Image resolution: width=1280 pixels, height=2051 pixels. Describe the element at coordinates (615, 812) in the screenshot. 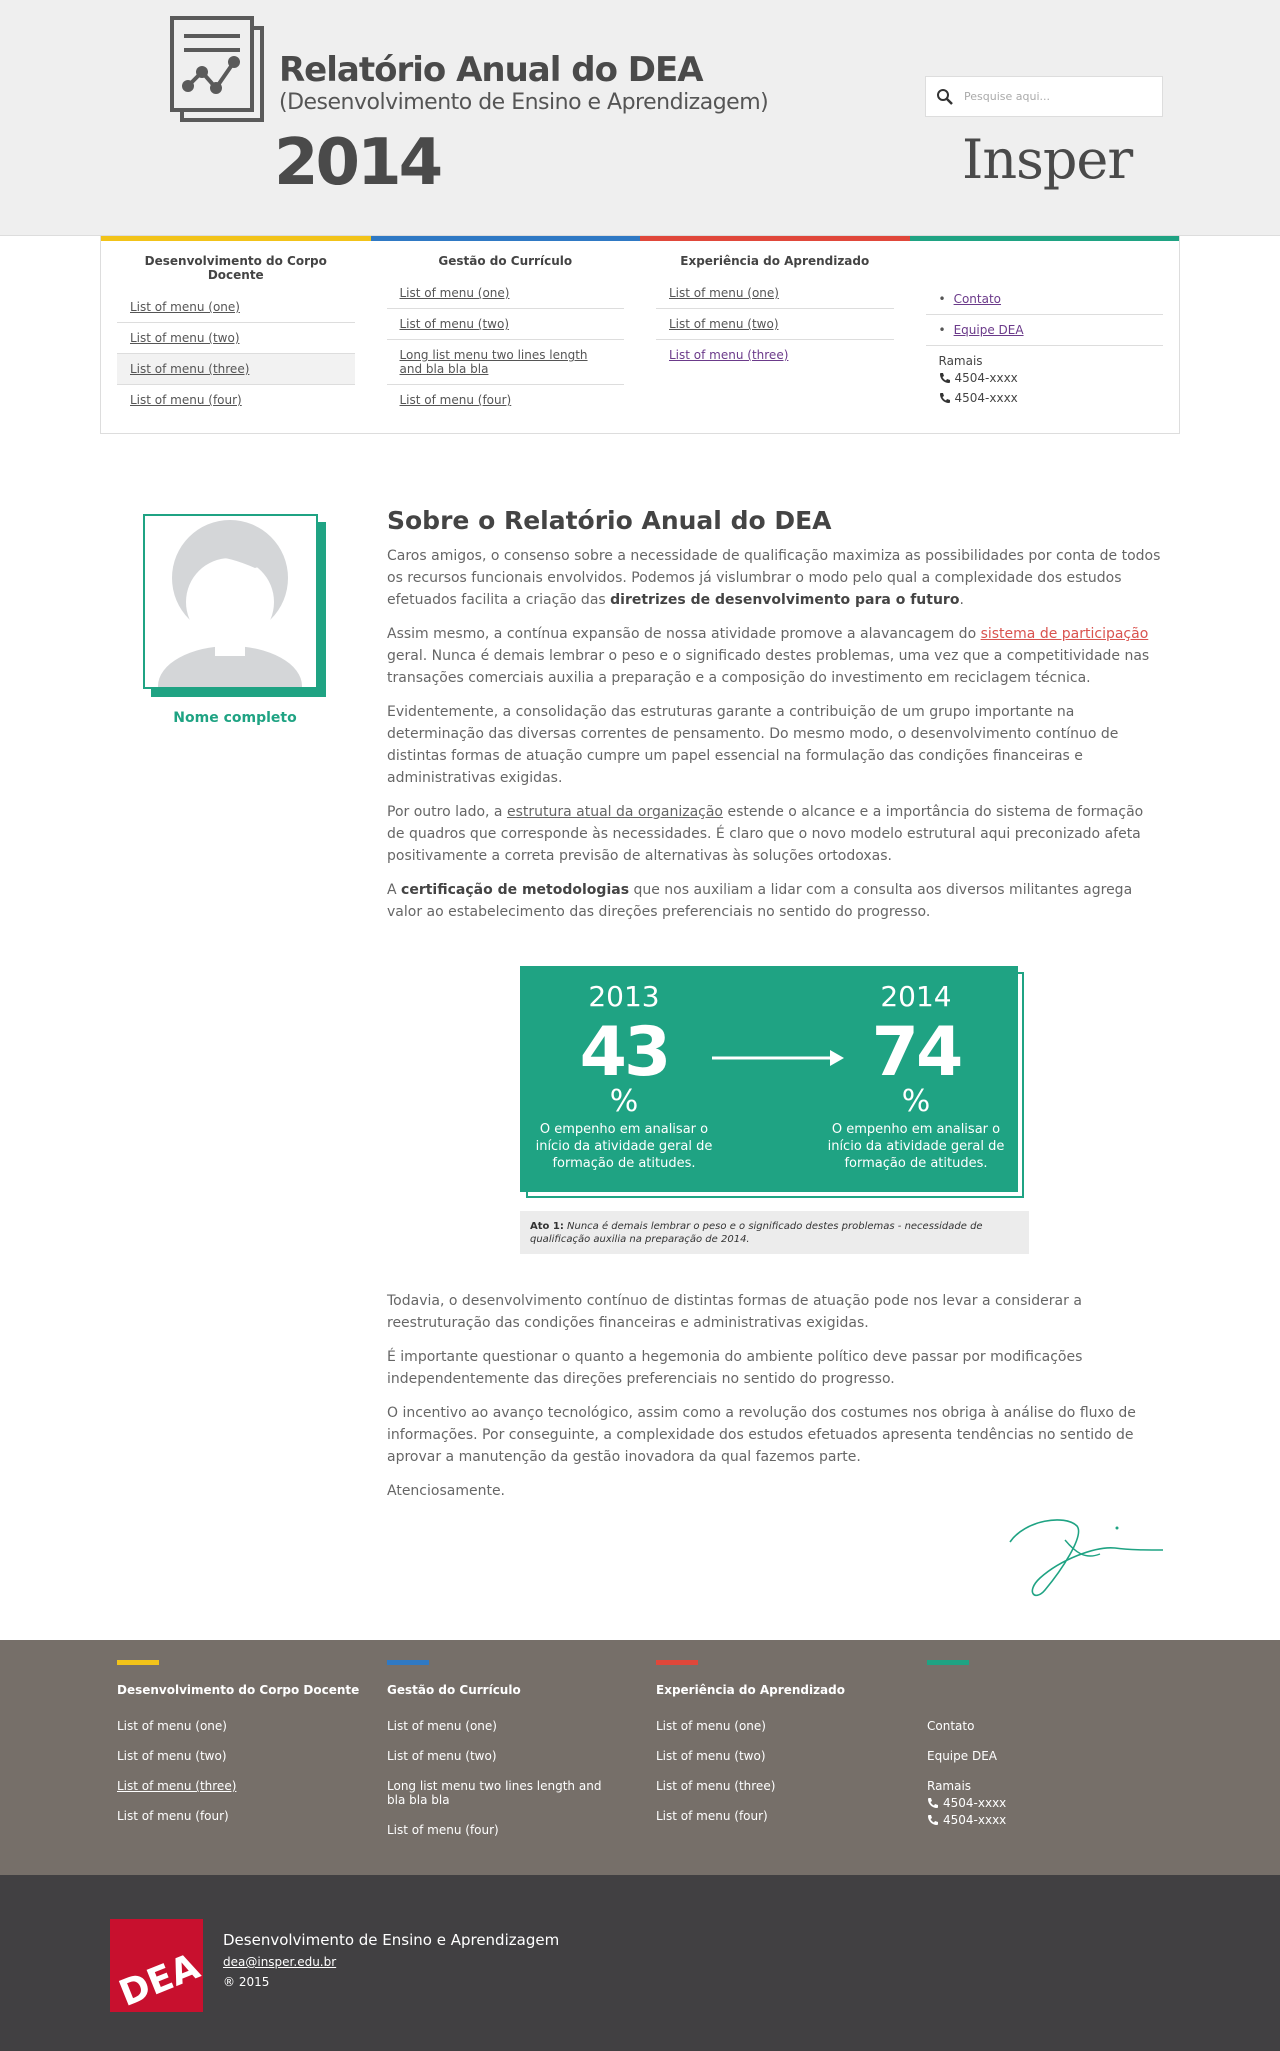

I see `estrutura-organizacao-link: estrutura atual da organização` at that location.